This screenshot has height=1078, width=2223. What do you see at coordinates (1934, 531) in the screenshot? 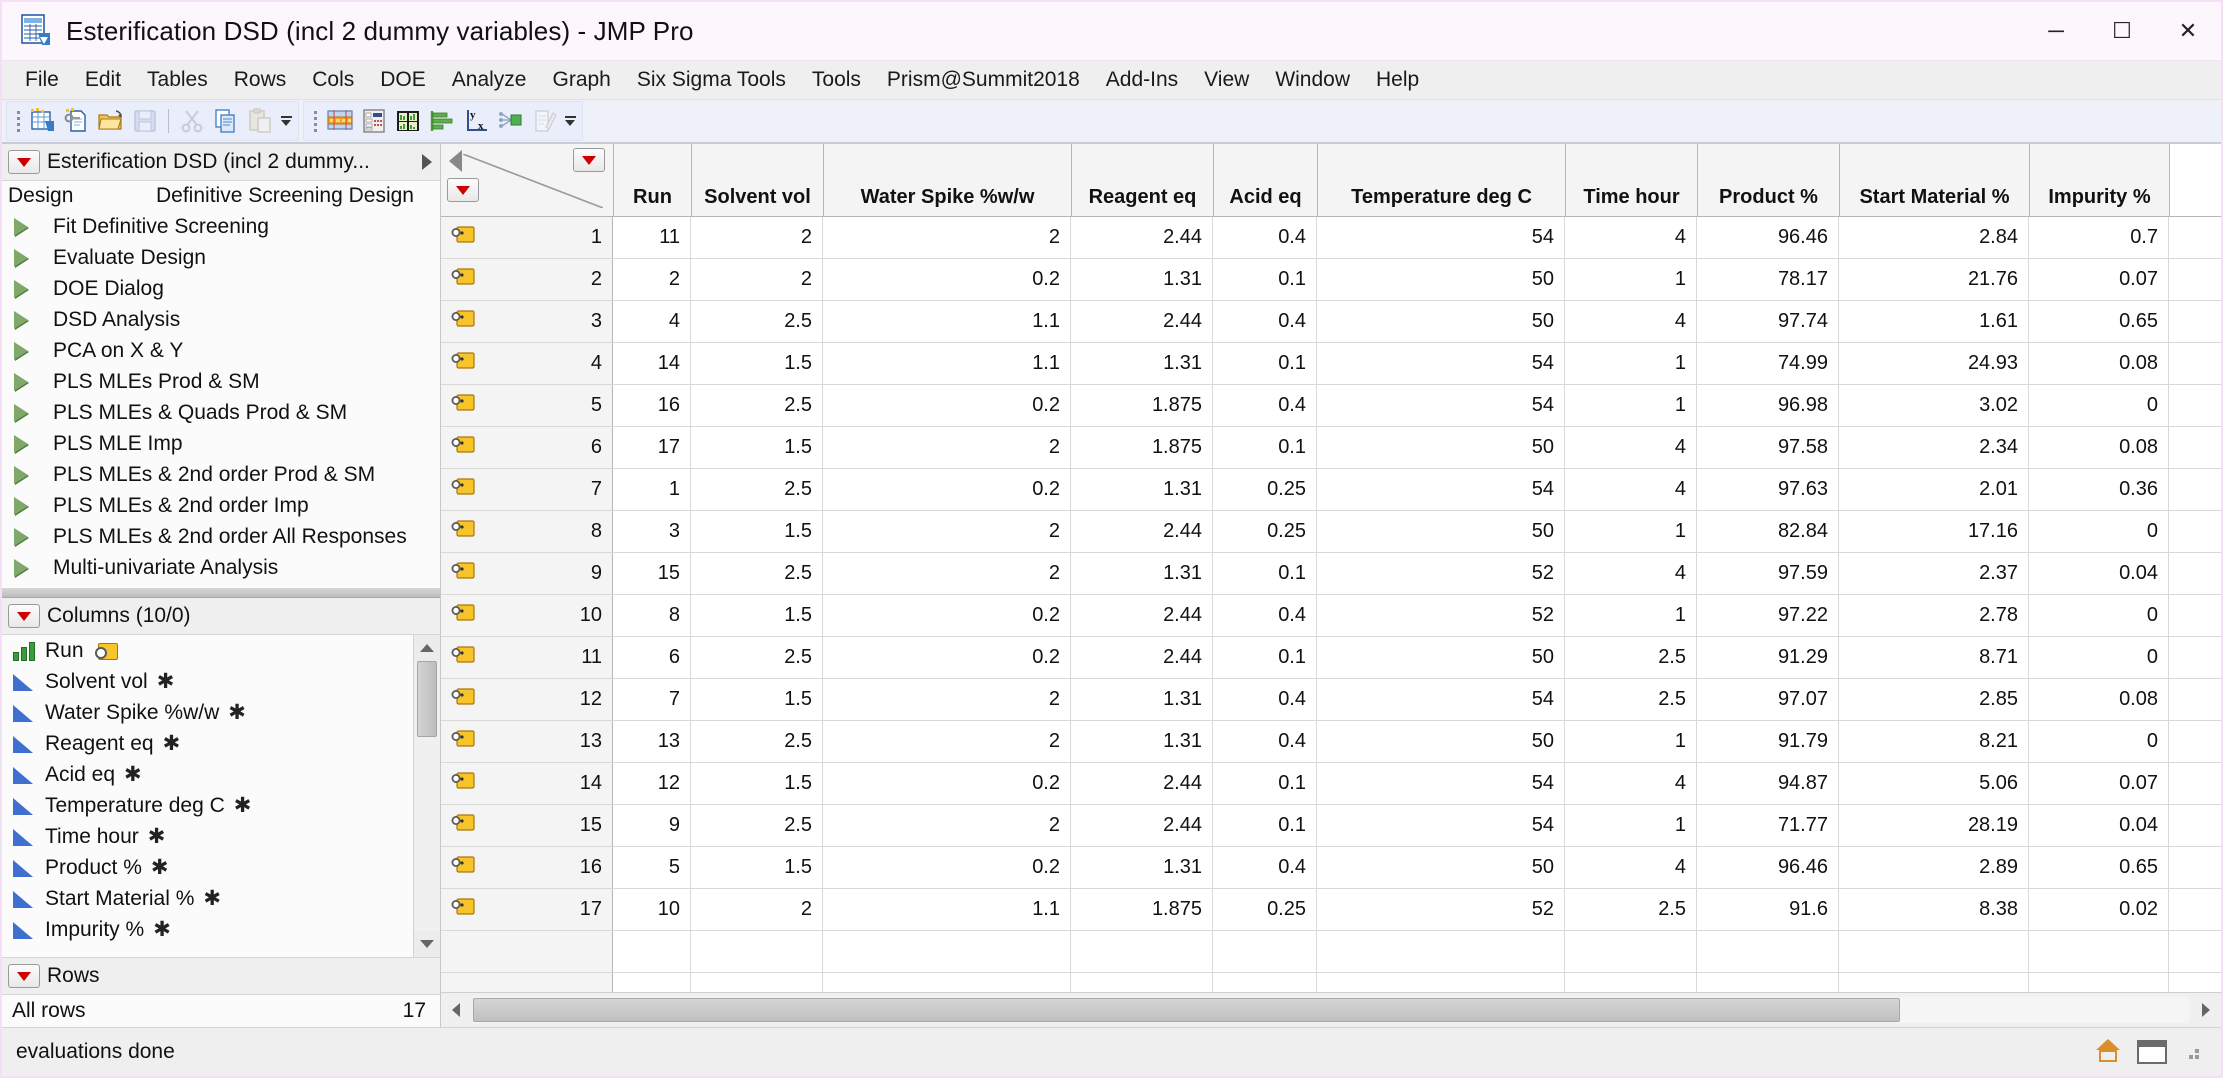
I see `cell-start-material: 17.16` at bounding box center [1934, 531].